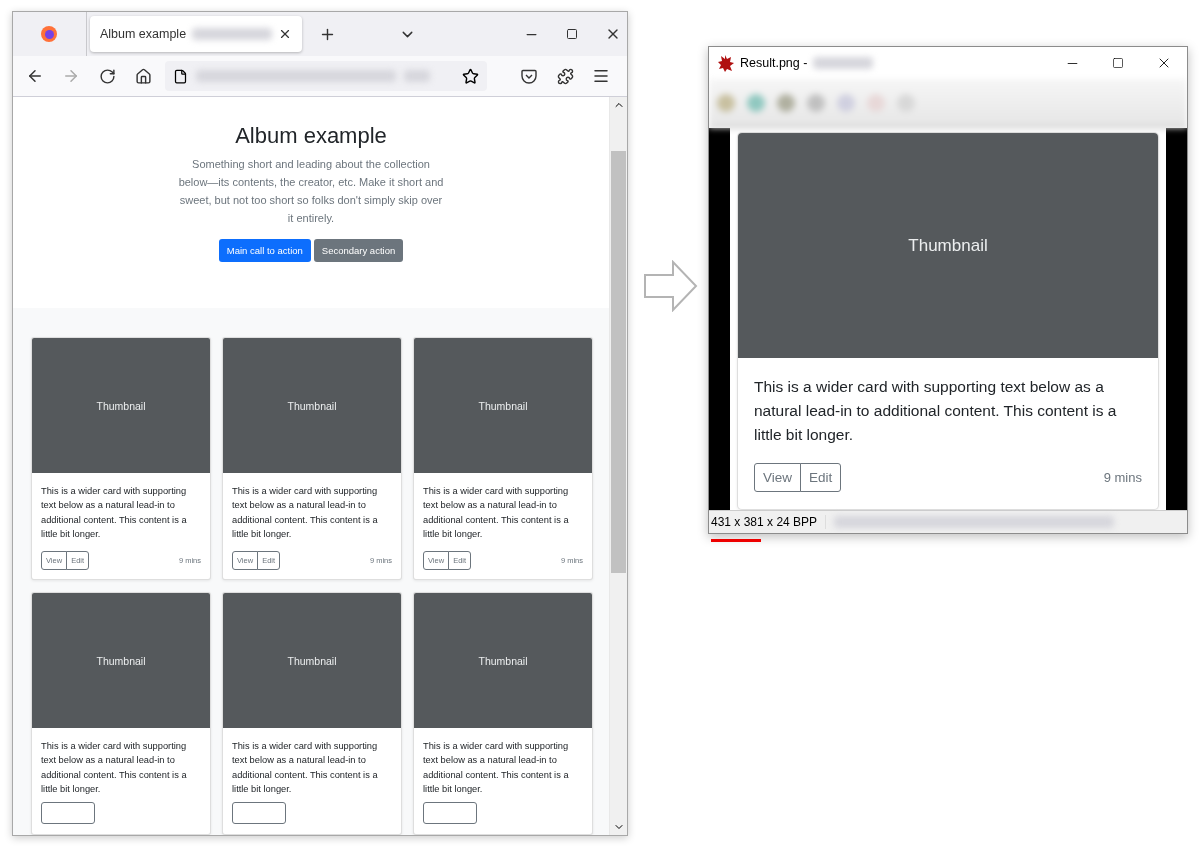 Image resolution: width=1202 pixels, height=849 pixels. Describe the element at coordinates (143, 34) in the screenshot. I see `tab-title: Album example` at that location.